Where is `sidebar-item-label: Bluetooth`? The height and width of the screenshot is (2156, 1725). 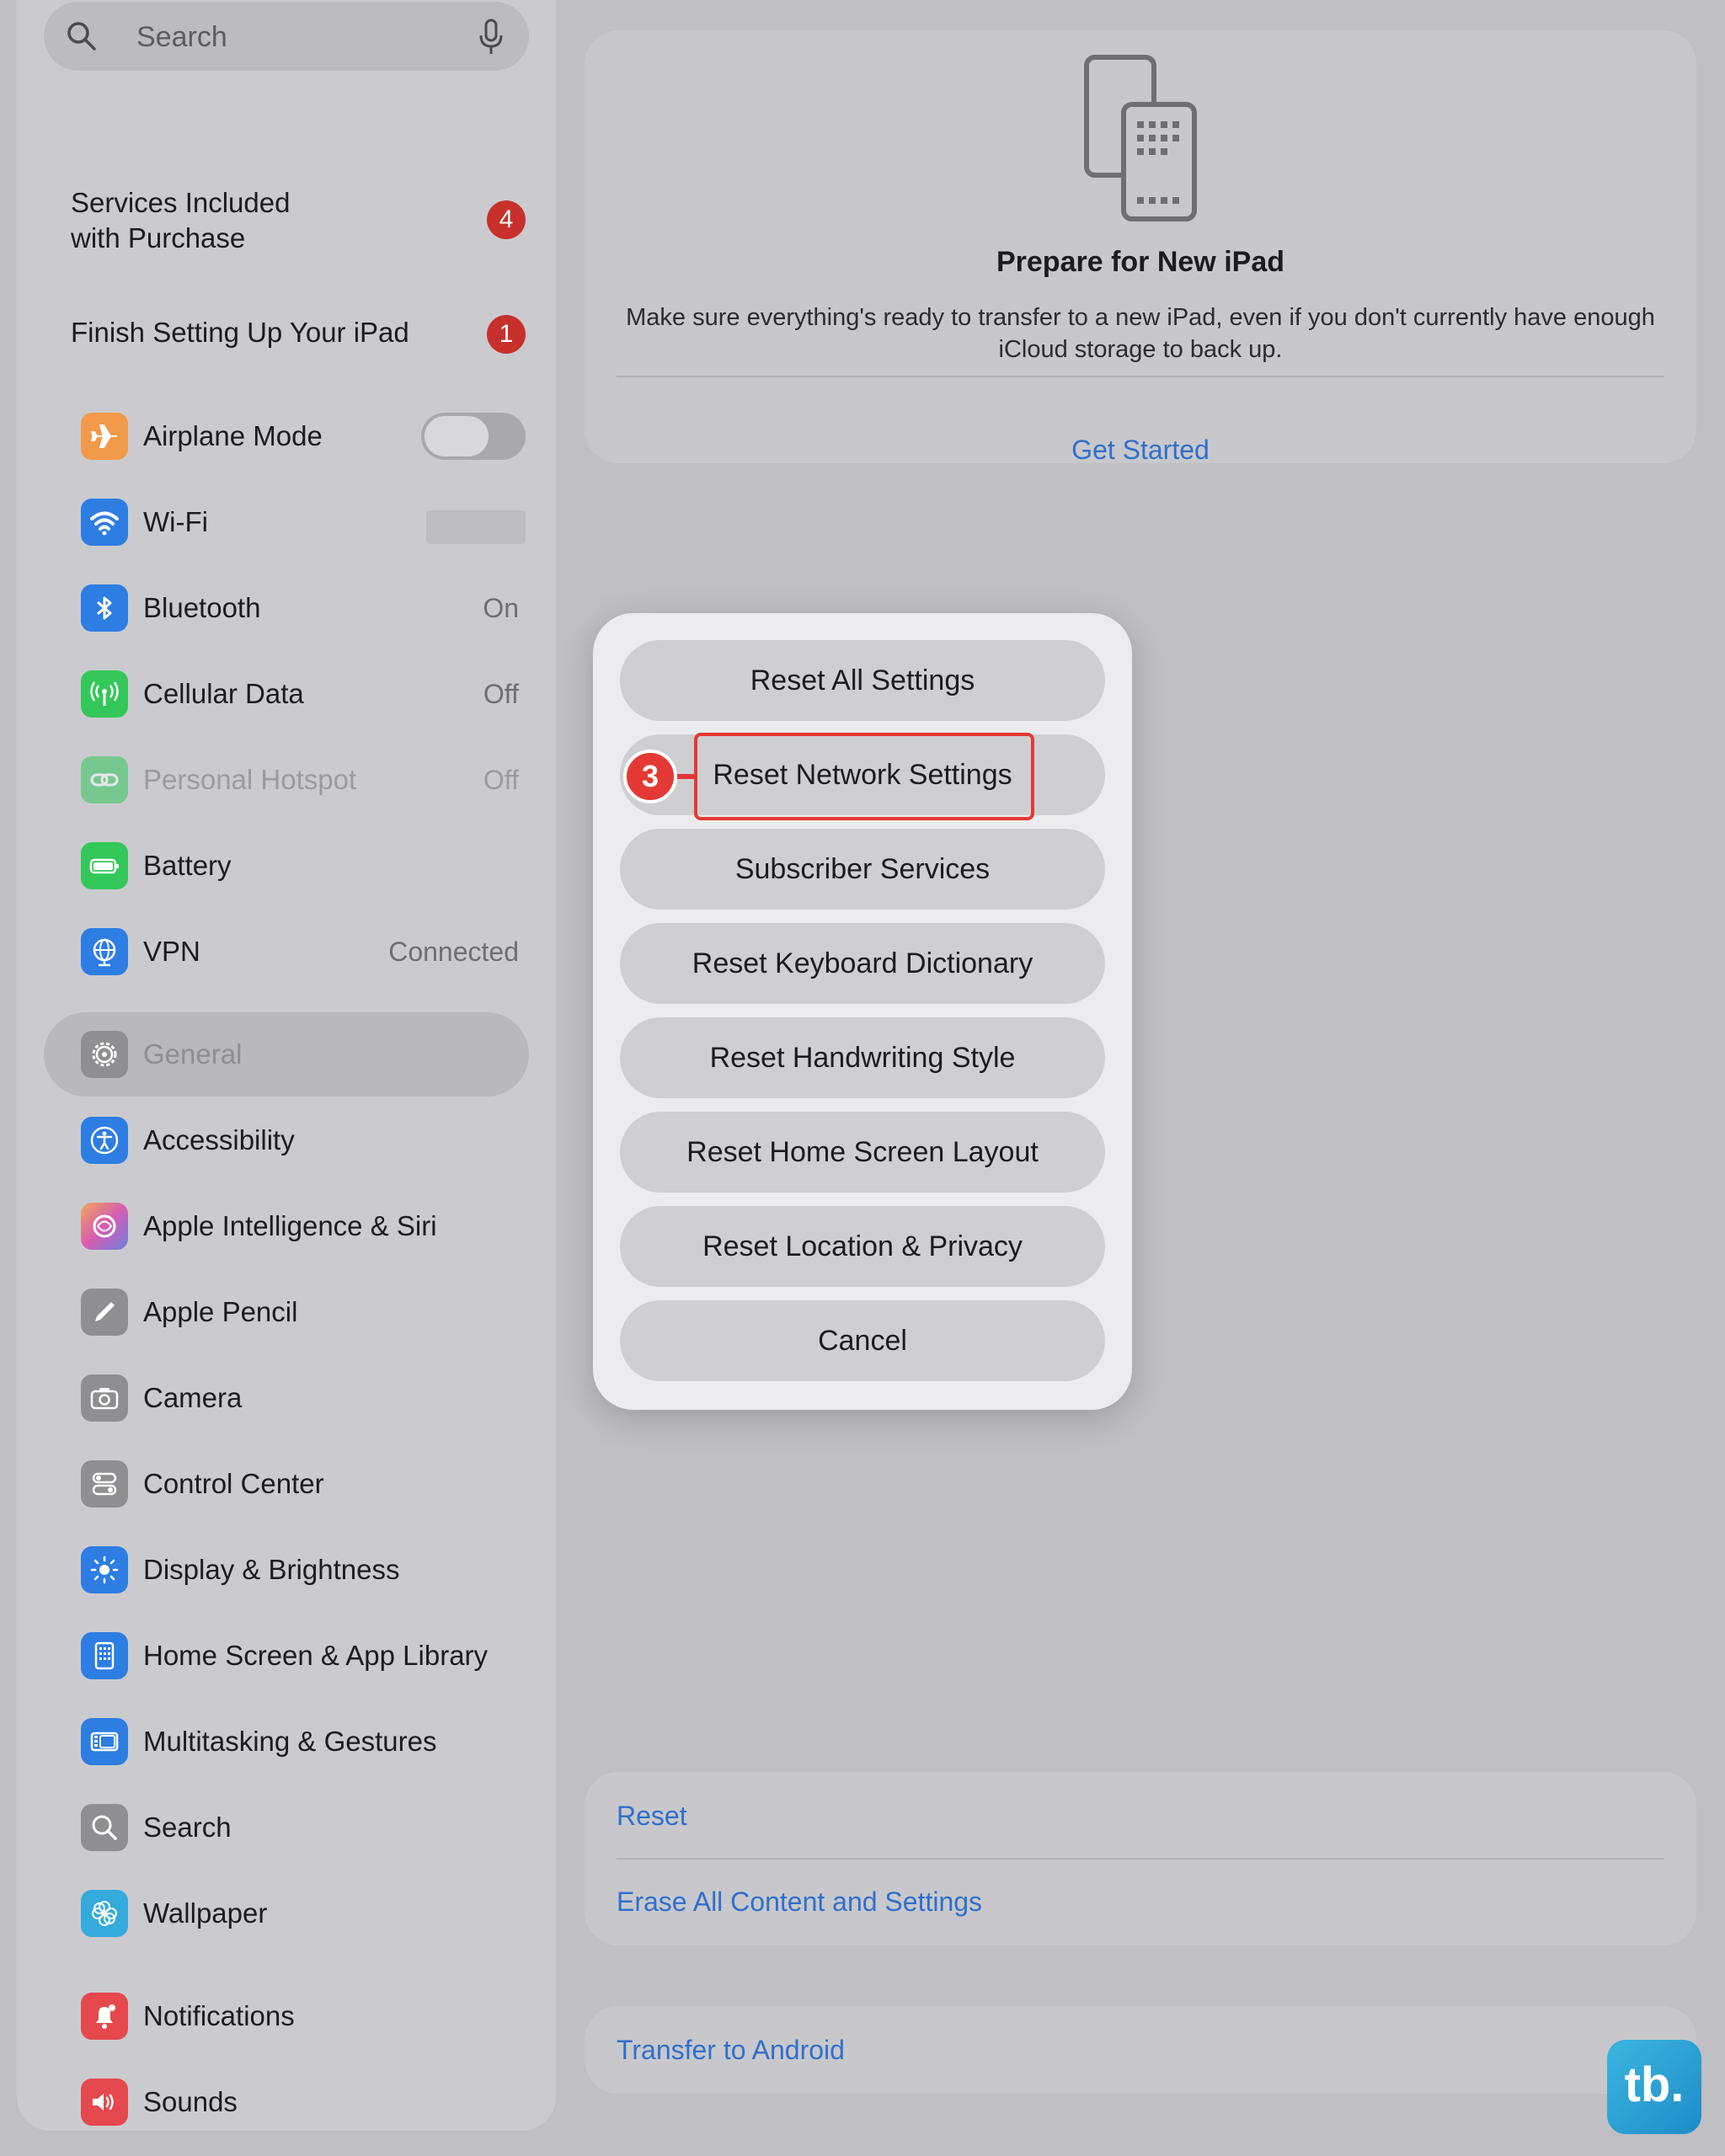 sidebar-item-label: Bluetooth is located at coordinates (202, 607).